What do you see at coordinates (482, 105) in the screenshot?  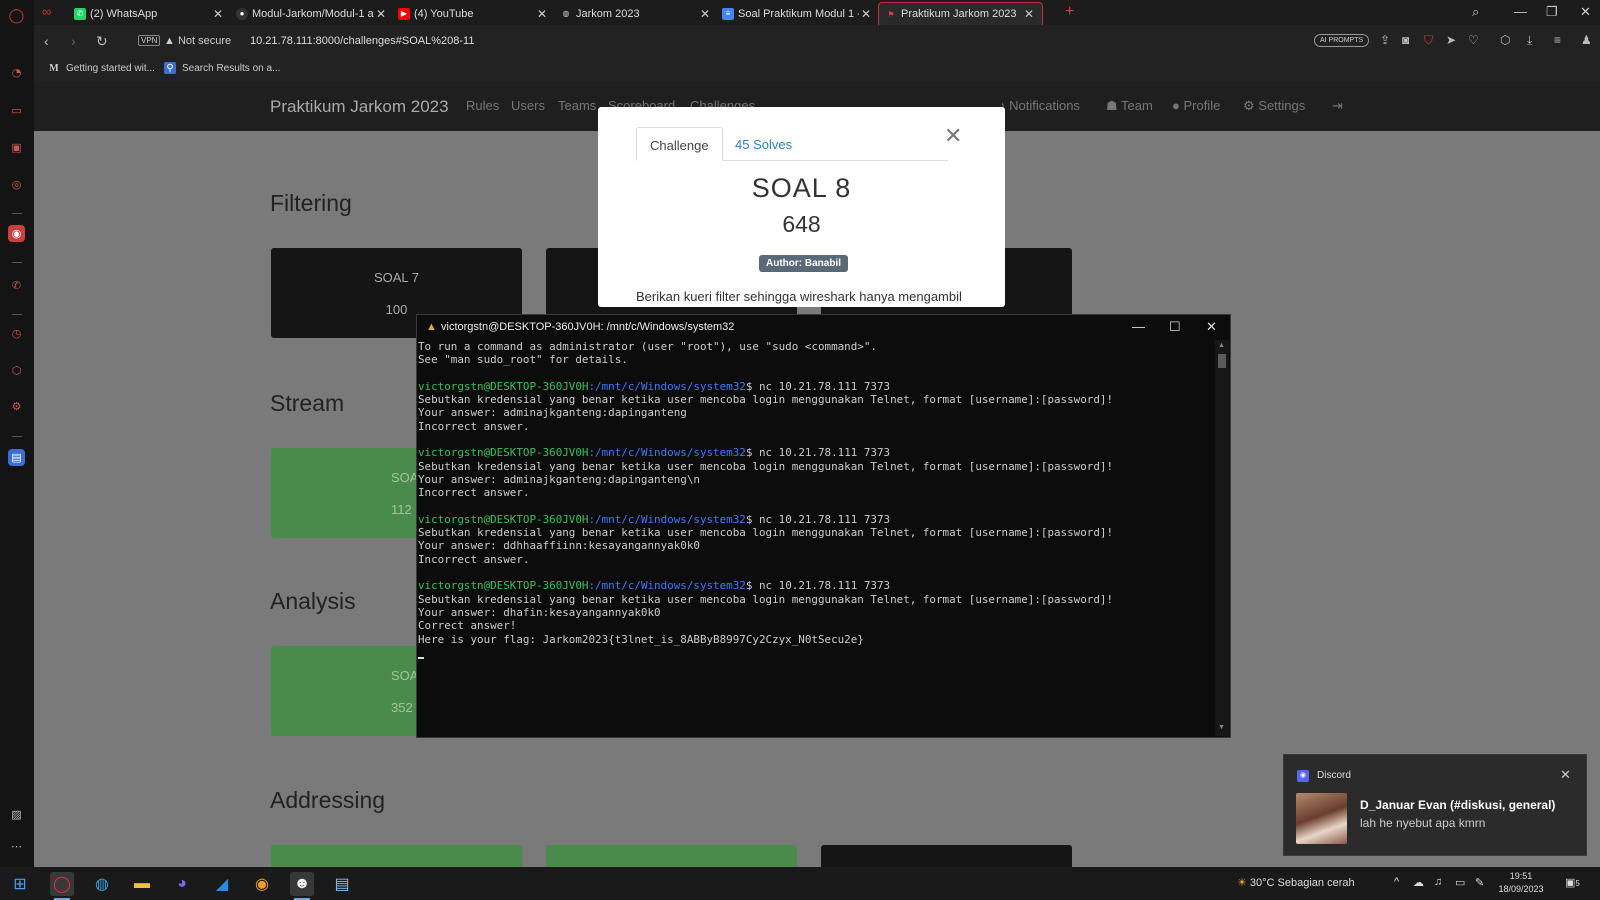 I see `nav-rules: Rules` at bounding box center [482, 105].